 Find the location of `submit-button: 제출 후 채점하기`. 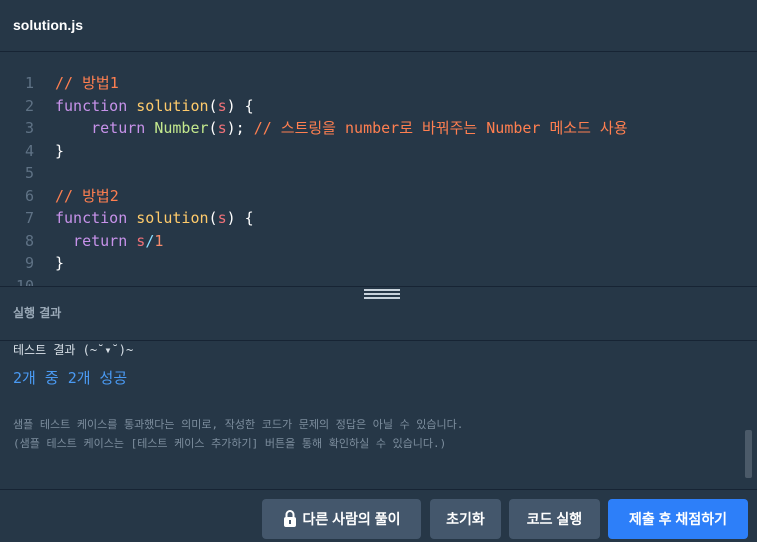

submit-button: 제출 후 채점하기 is located at coordinates (678, 519).